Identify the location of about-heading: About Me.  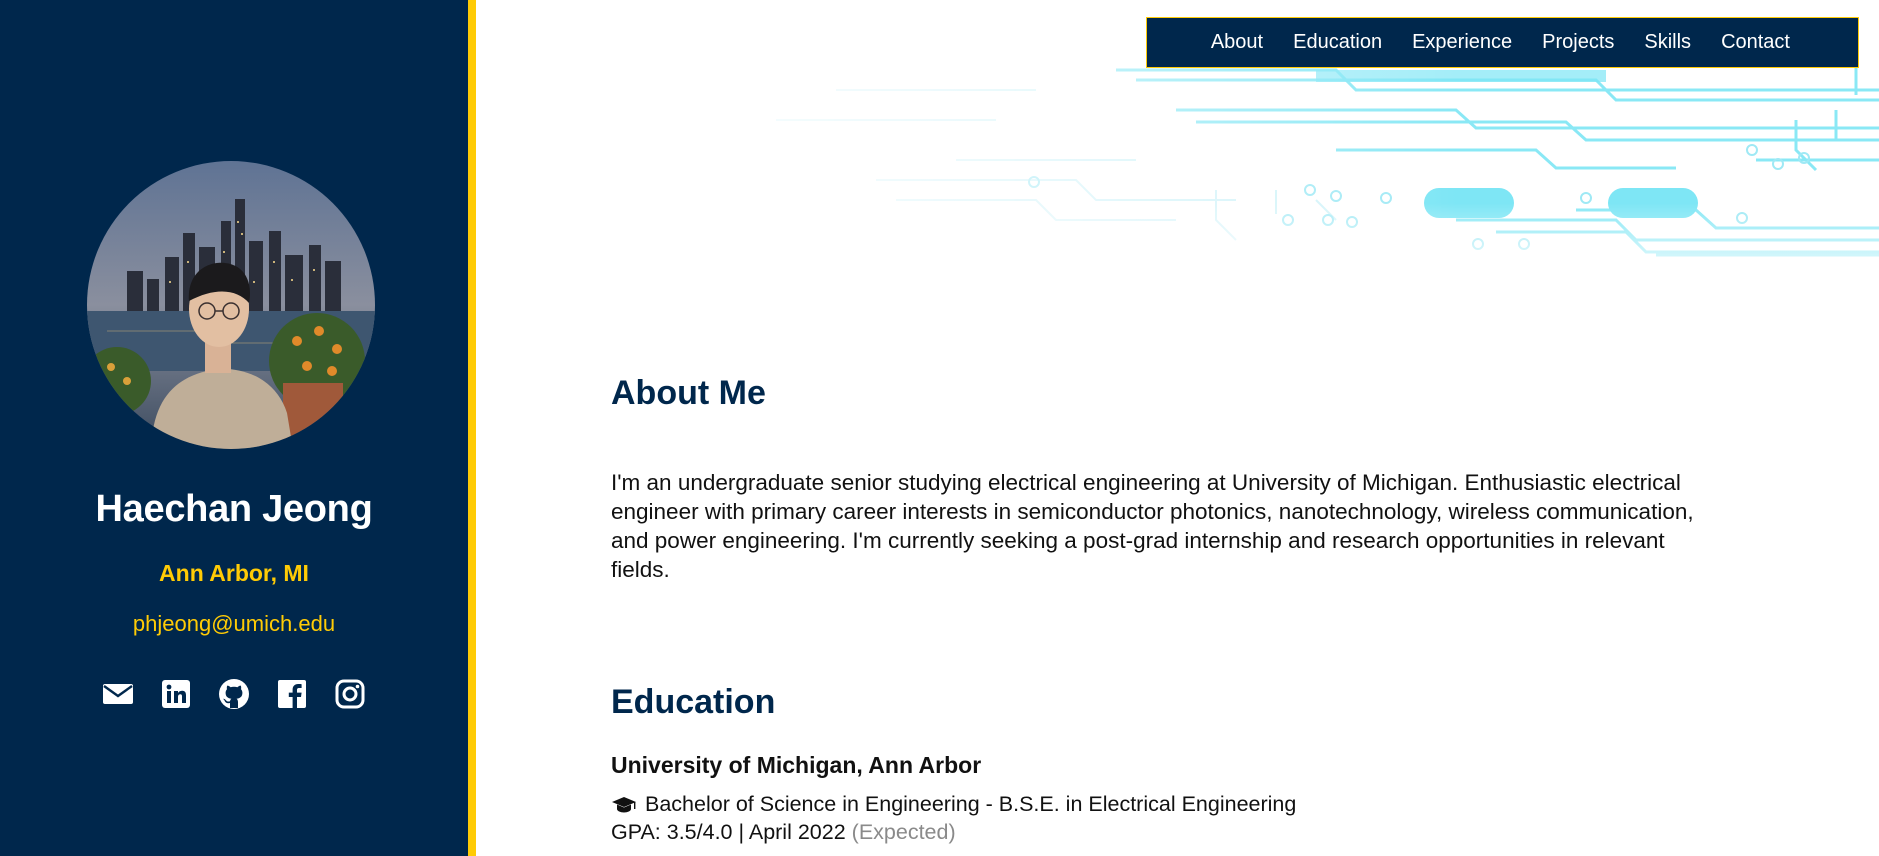
(688, 393).